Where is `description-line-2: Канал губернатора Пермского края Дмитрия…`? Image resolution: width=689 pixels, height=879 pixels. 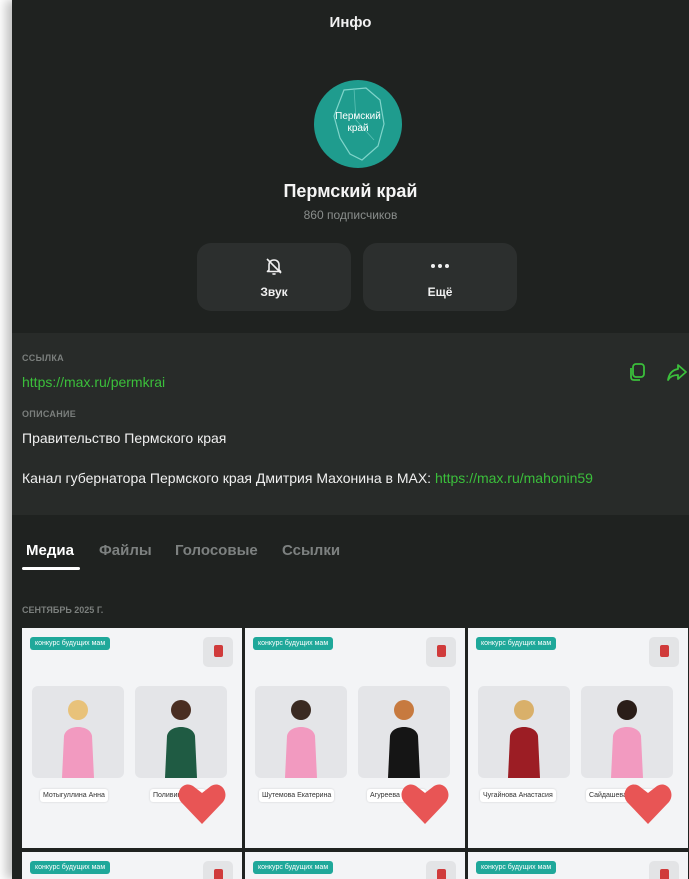 description-line-2: Канал губернатора Пермского края Дмитрия… is located at coordinates (307, 478).